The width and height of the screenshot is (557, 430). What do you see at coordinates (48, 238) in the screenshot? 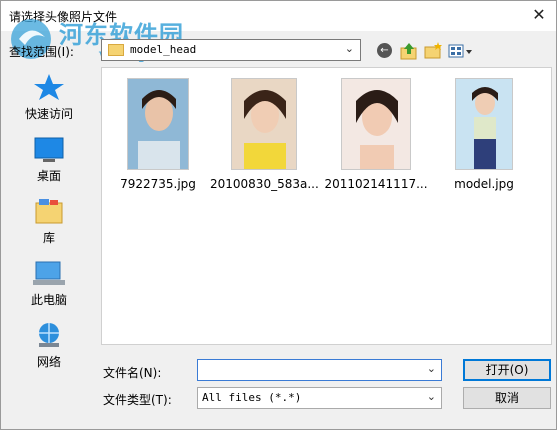
I see `place-label: 库` at bounding box center [48, 238].